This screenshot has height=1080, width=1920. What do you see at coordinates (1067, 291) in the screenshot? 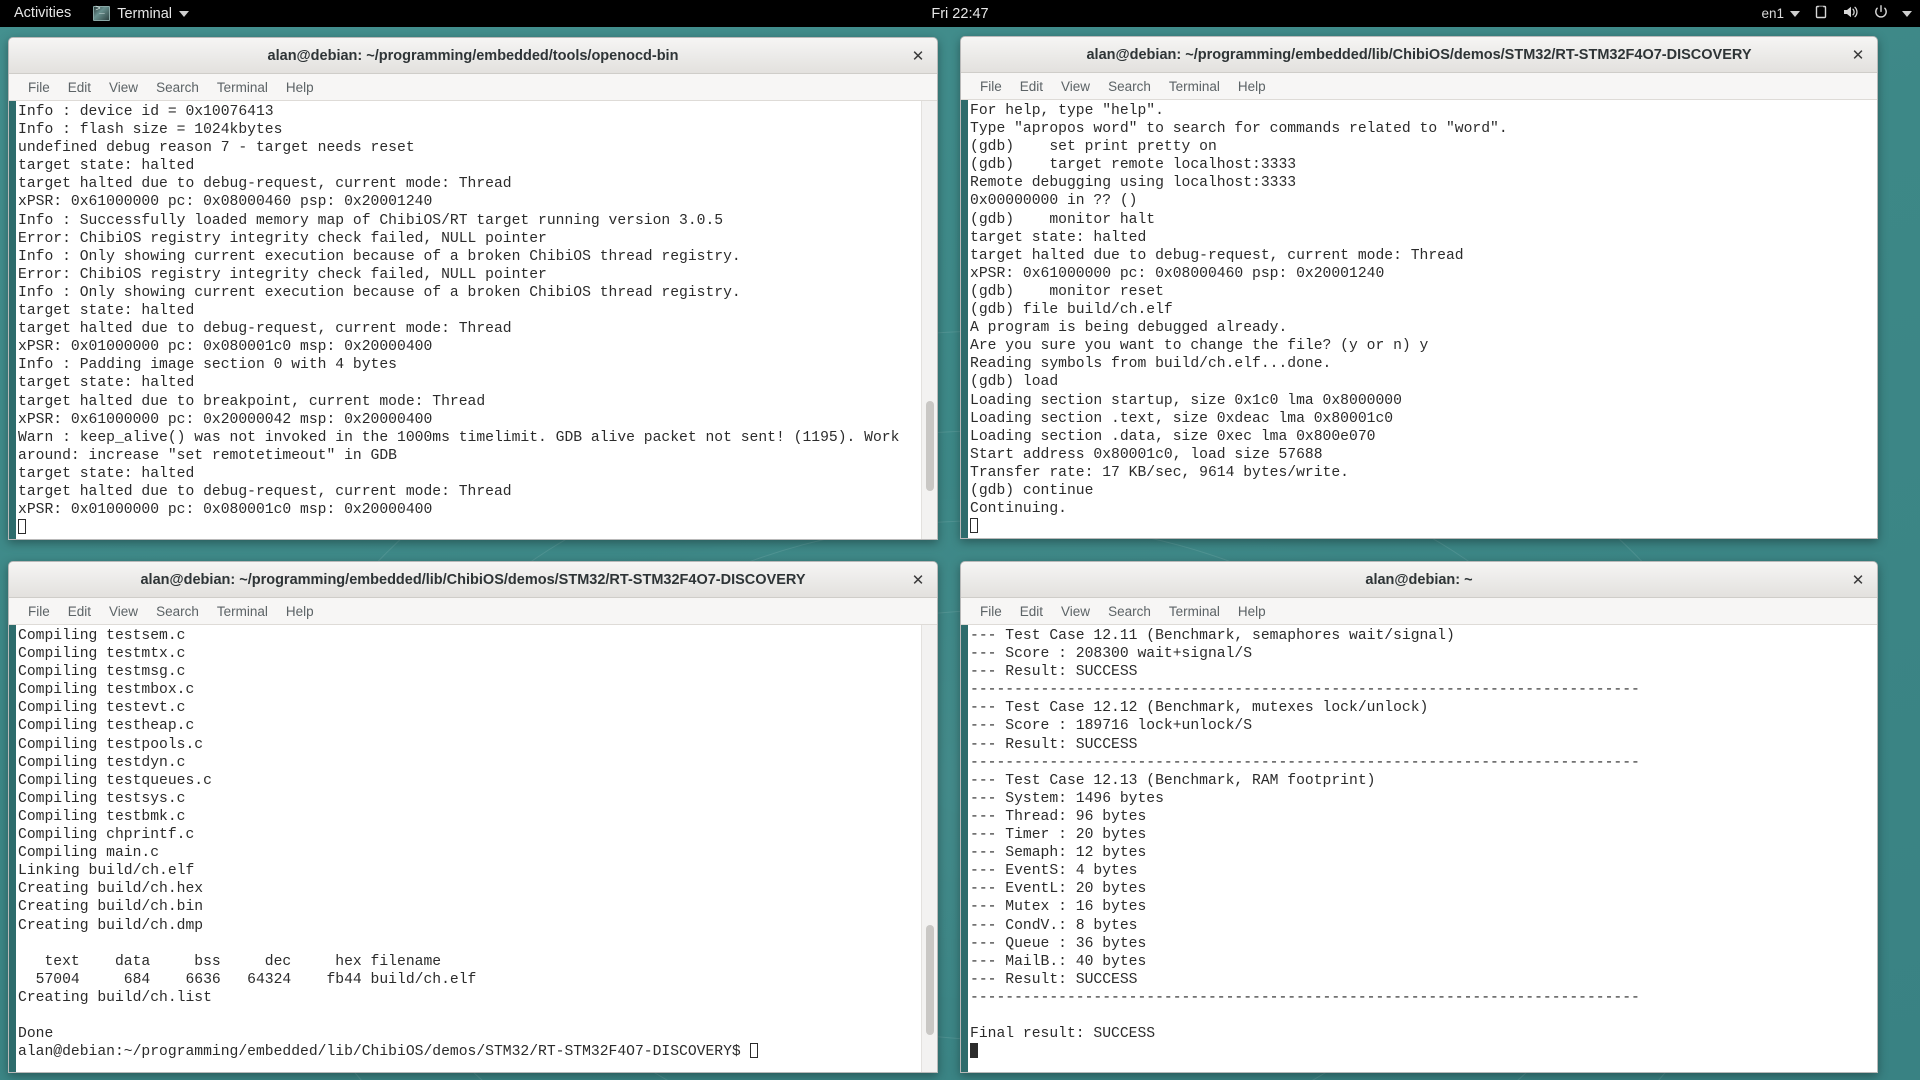
I see `terminal-line: (gdb) monitor reset` at bounding box center [1067, 291].